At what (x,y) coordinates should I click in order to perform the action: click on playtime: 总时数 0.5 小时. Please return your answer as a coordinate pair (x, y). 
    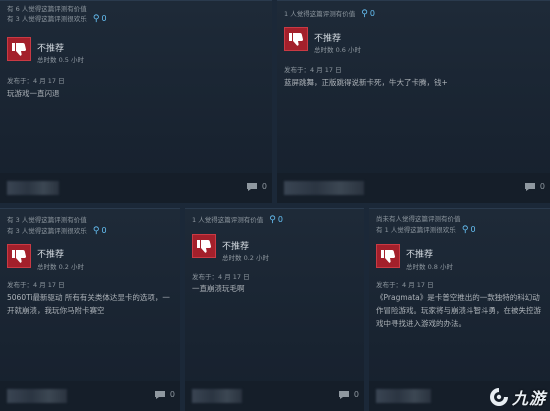
    Looking at the image, I should click on (60, 60).